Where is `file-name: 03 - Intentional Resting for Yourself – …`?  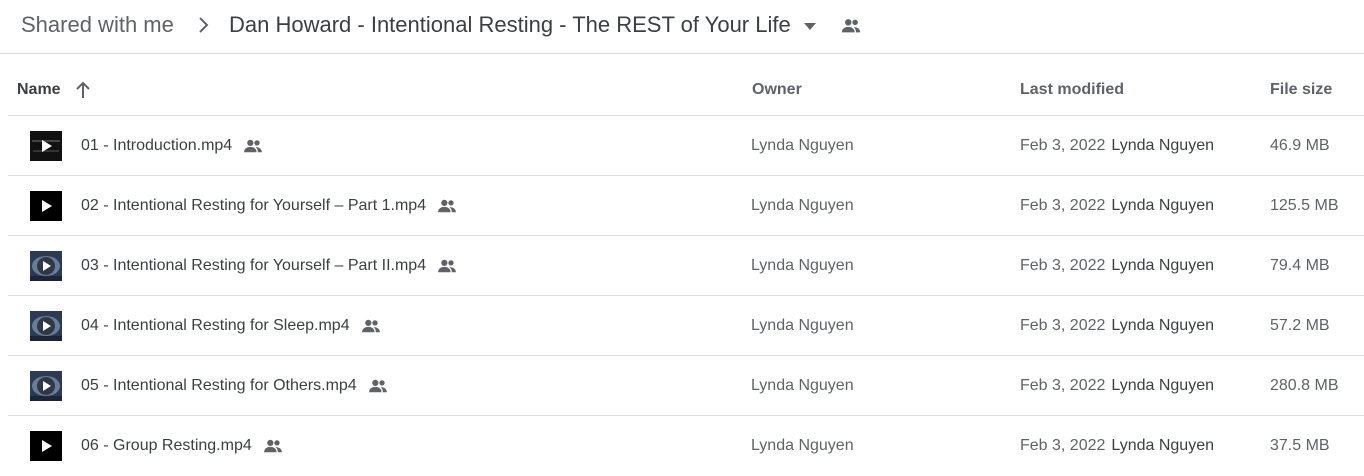
file-name: 03 - Intentional Resting for Yourself – … is located at coordinates (269, 266).